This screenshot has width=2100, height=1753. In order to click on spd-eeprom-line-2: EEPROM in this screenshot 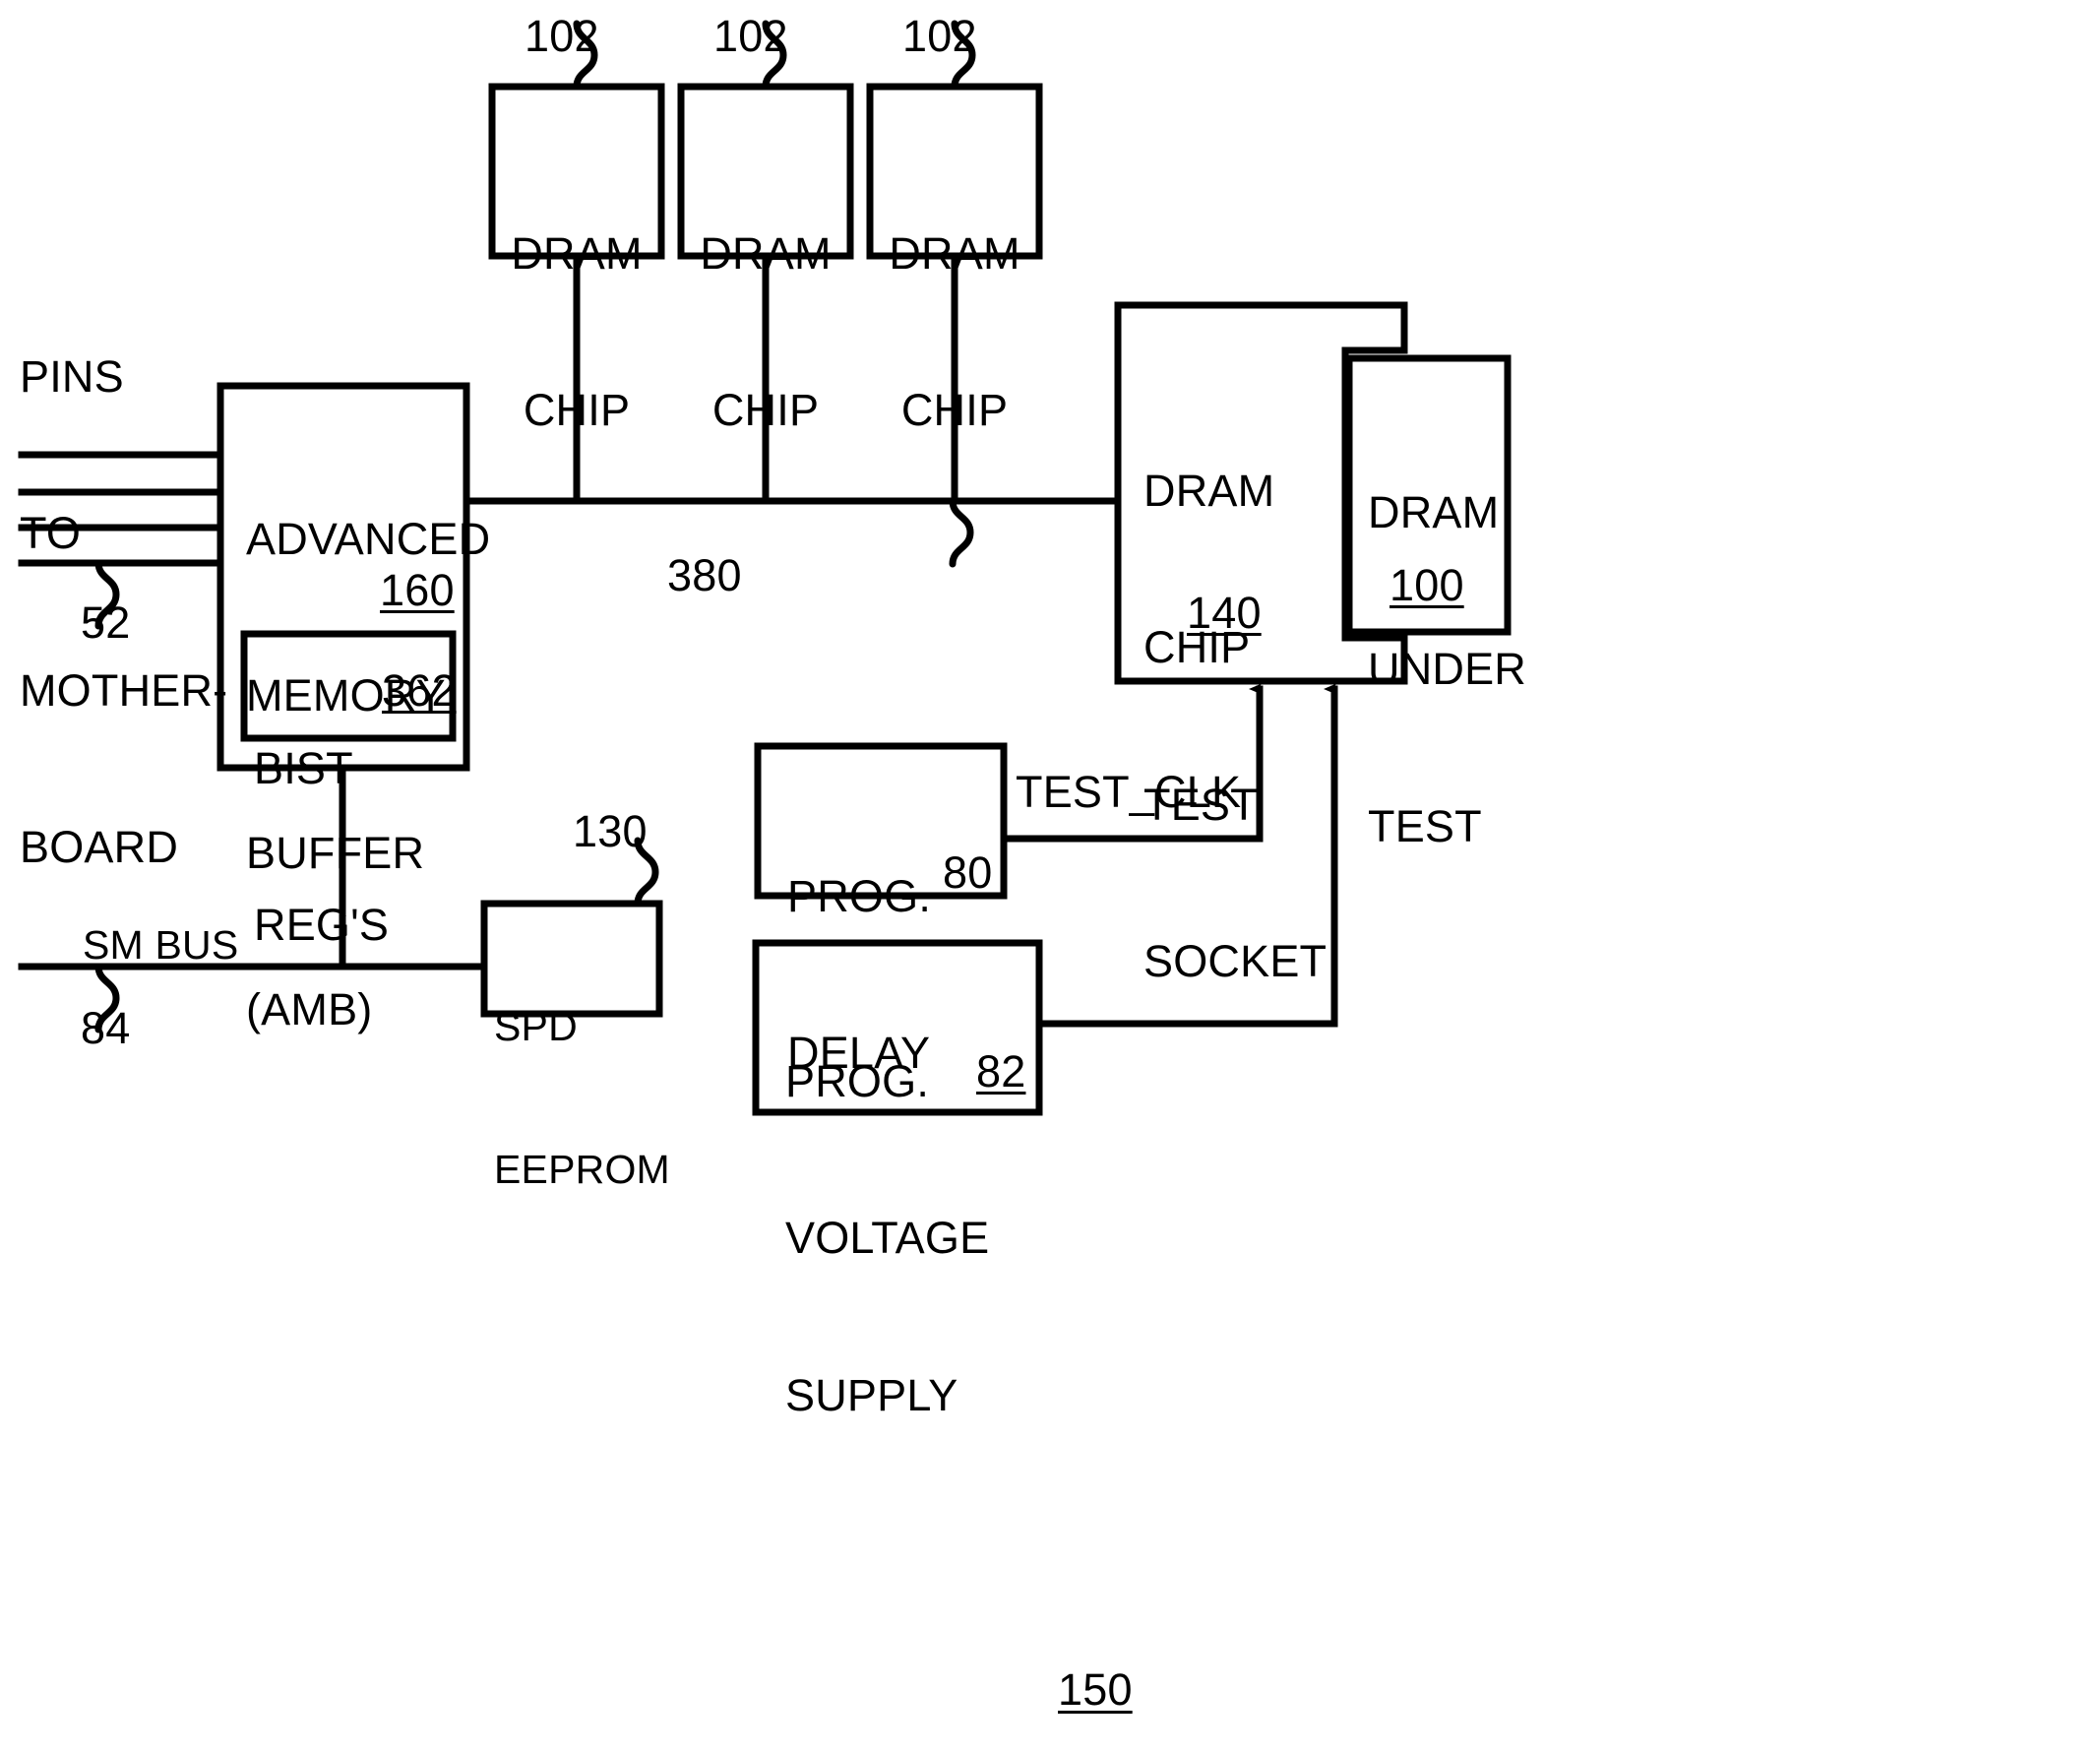, I will do `click(582, 1169)`.